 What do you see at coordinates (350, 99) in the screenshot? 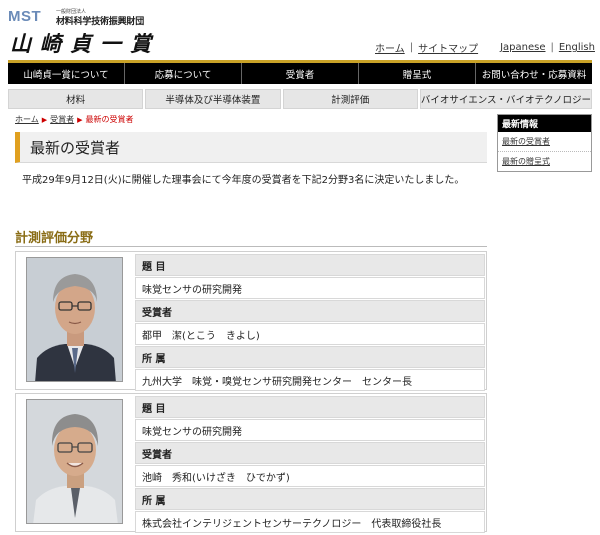
I see `subnav-measurement: 計測評価` at bounding box center [350, 99].